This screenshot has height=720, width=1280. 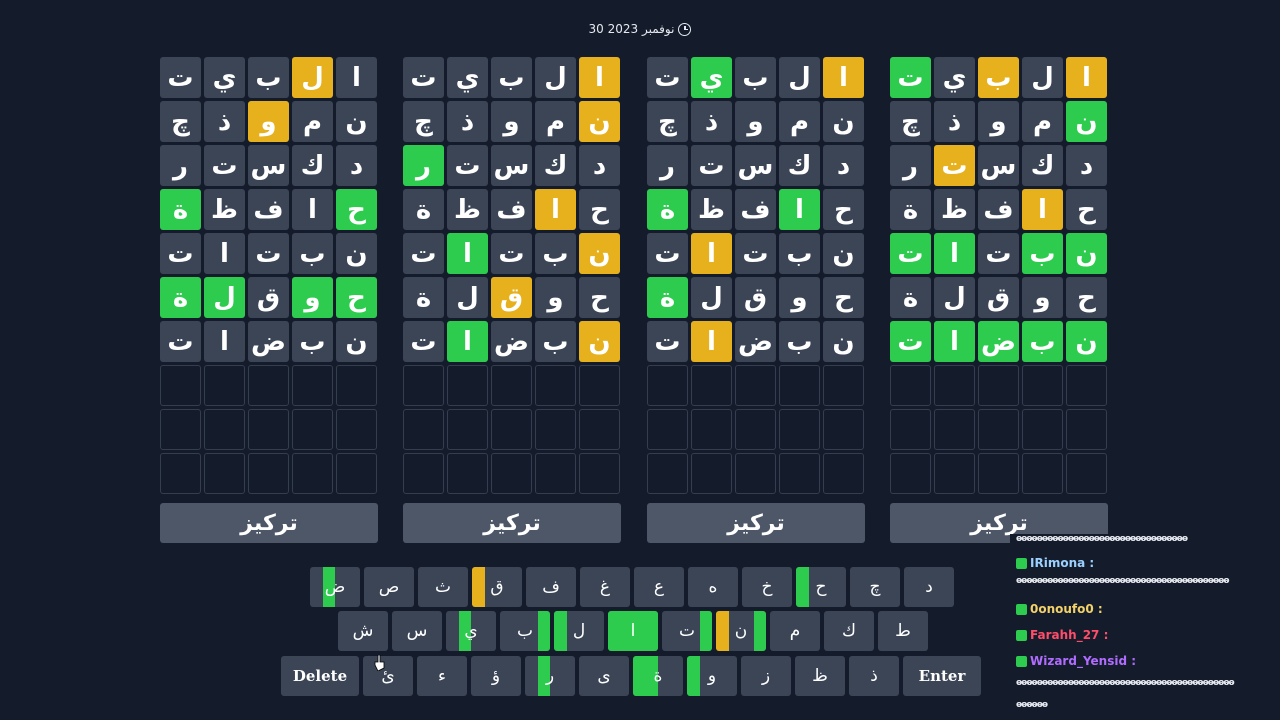 I want to click on key-label: ا, so click(x=633, y=631).